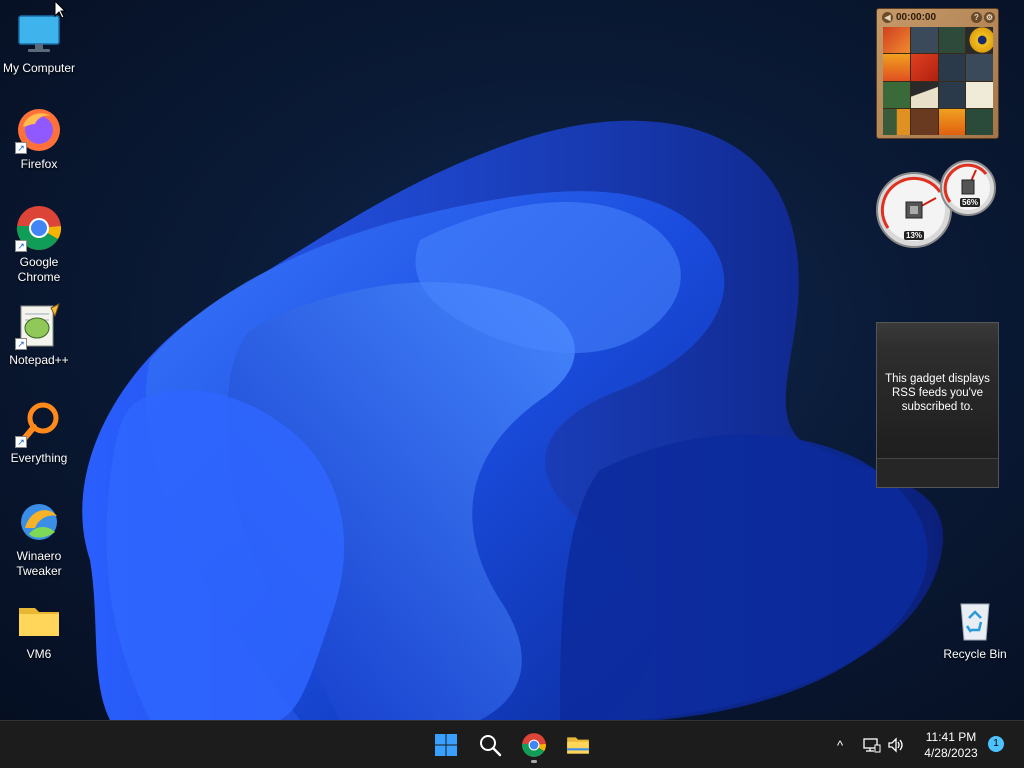  What do you see at coordinates (39, 620) in the screenshot?
I see `folder-icon` at bounding box center [39, 620].